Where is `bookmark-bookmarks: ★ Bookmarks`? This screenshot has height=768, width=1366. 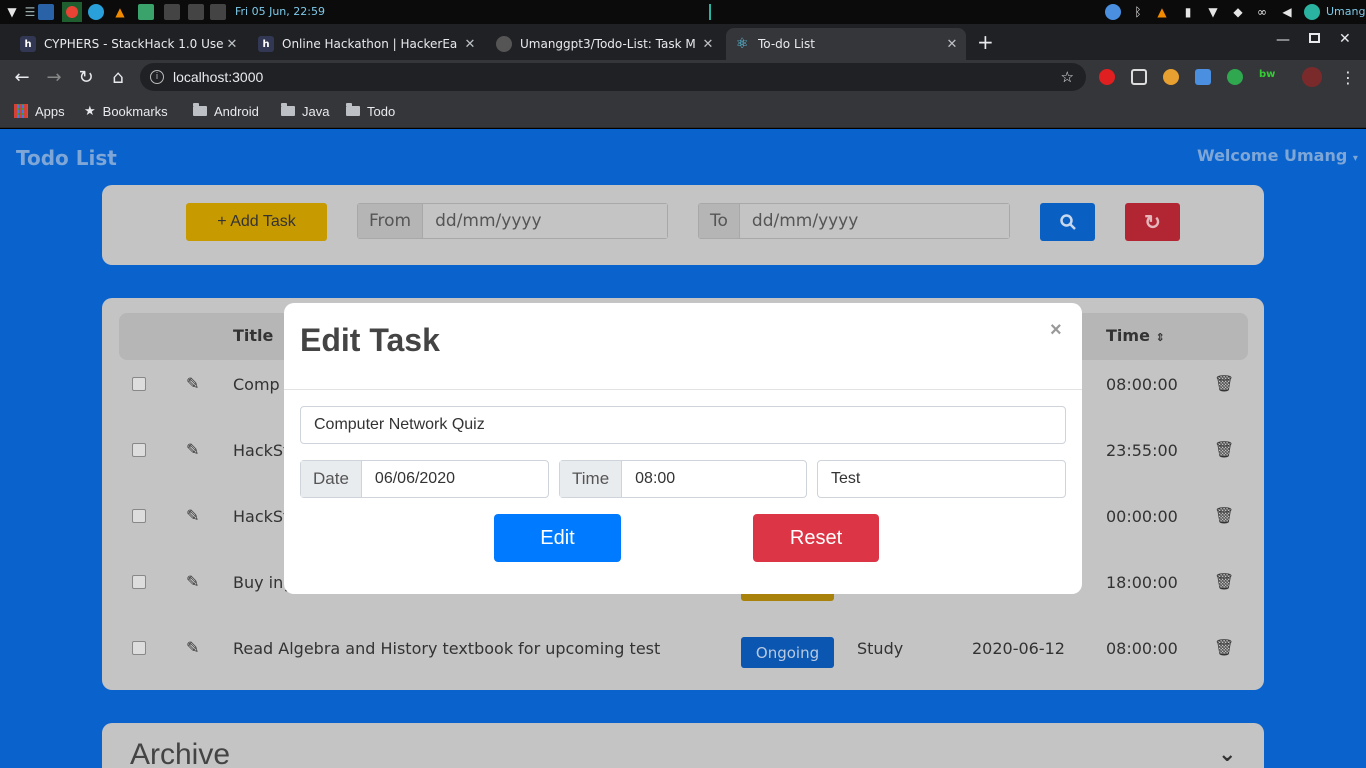 bookmark-bookmarks: ★ Bookmarks is located at coordinates (126, 111).